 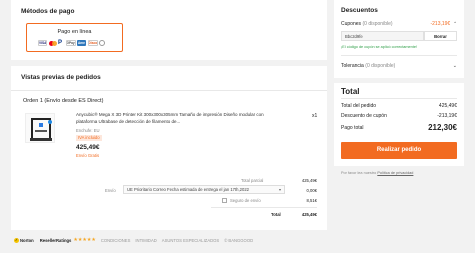 I want to click on payment-methods-title: Métodos de pago, so click(x=48, y=11).